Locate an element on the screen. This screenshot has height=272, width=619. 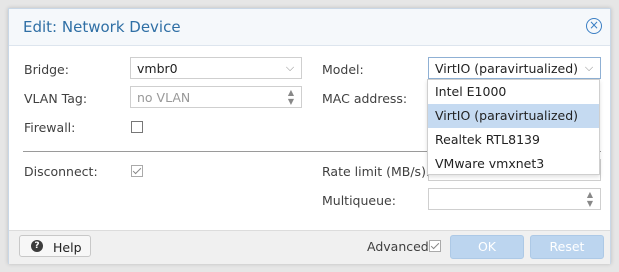
disconnect-label: Disconnect: is located at coordinates (61, 171).